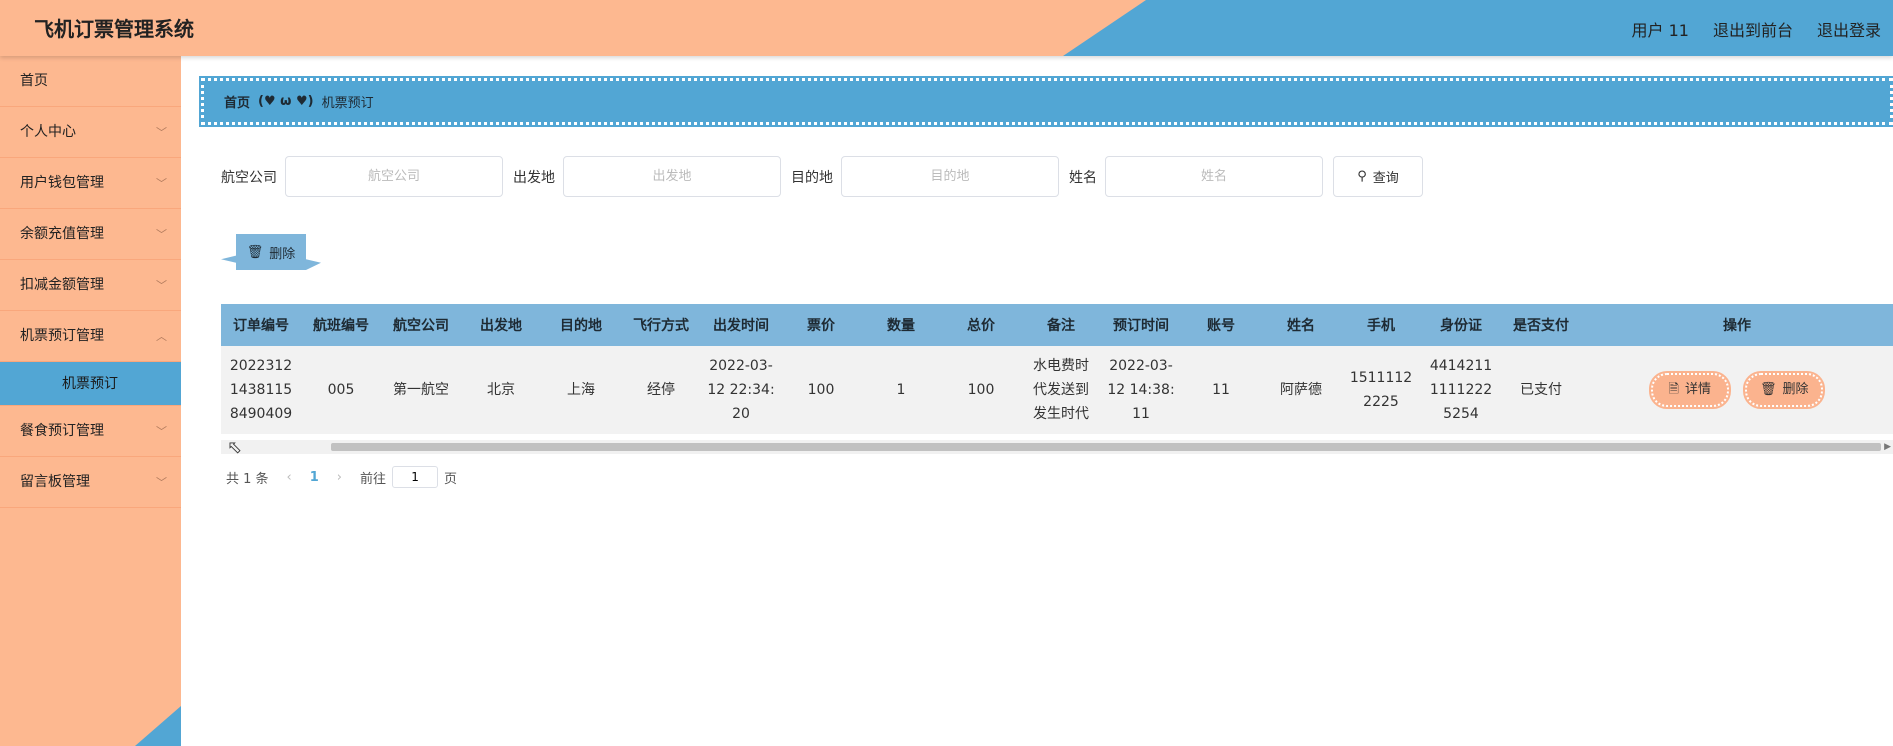  I want to click on next-page-icon: ›, so click(339, 477).